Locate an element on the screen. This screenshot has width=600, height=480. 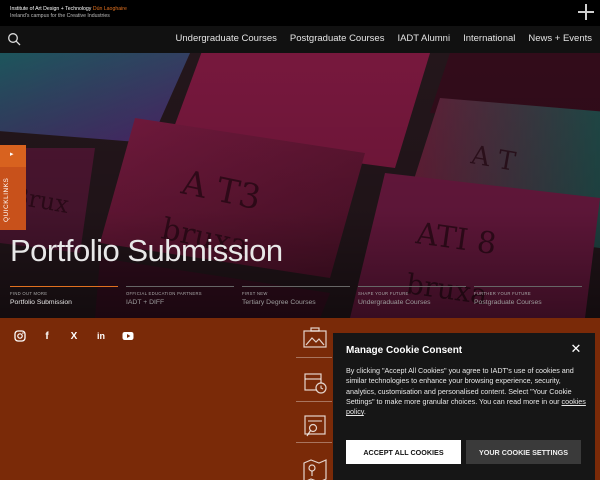
brand-location: Dún Laoghaire is located at coordinates (109, 9).